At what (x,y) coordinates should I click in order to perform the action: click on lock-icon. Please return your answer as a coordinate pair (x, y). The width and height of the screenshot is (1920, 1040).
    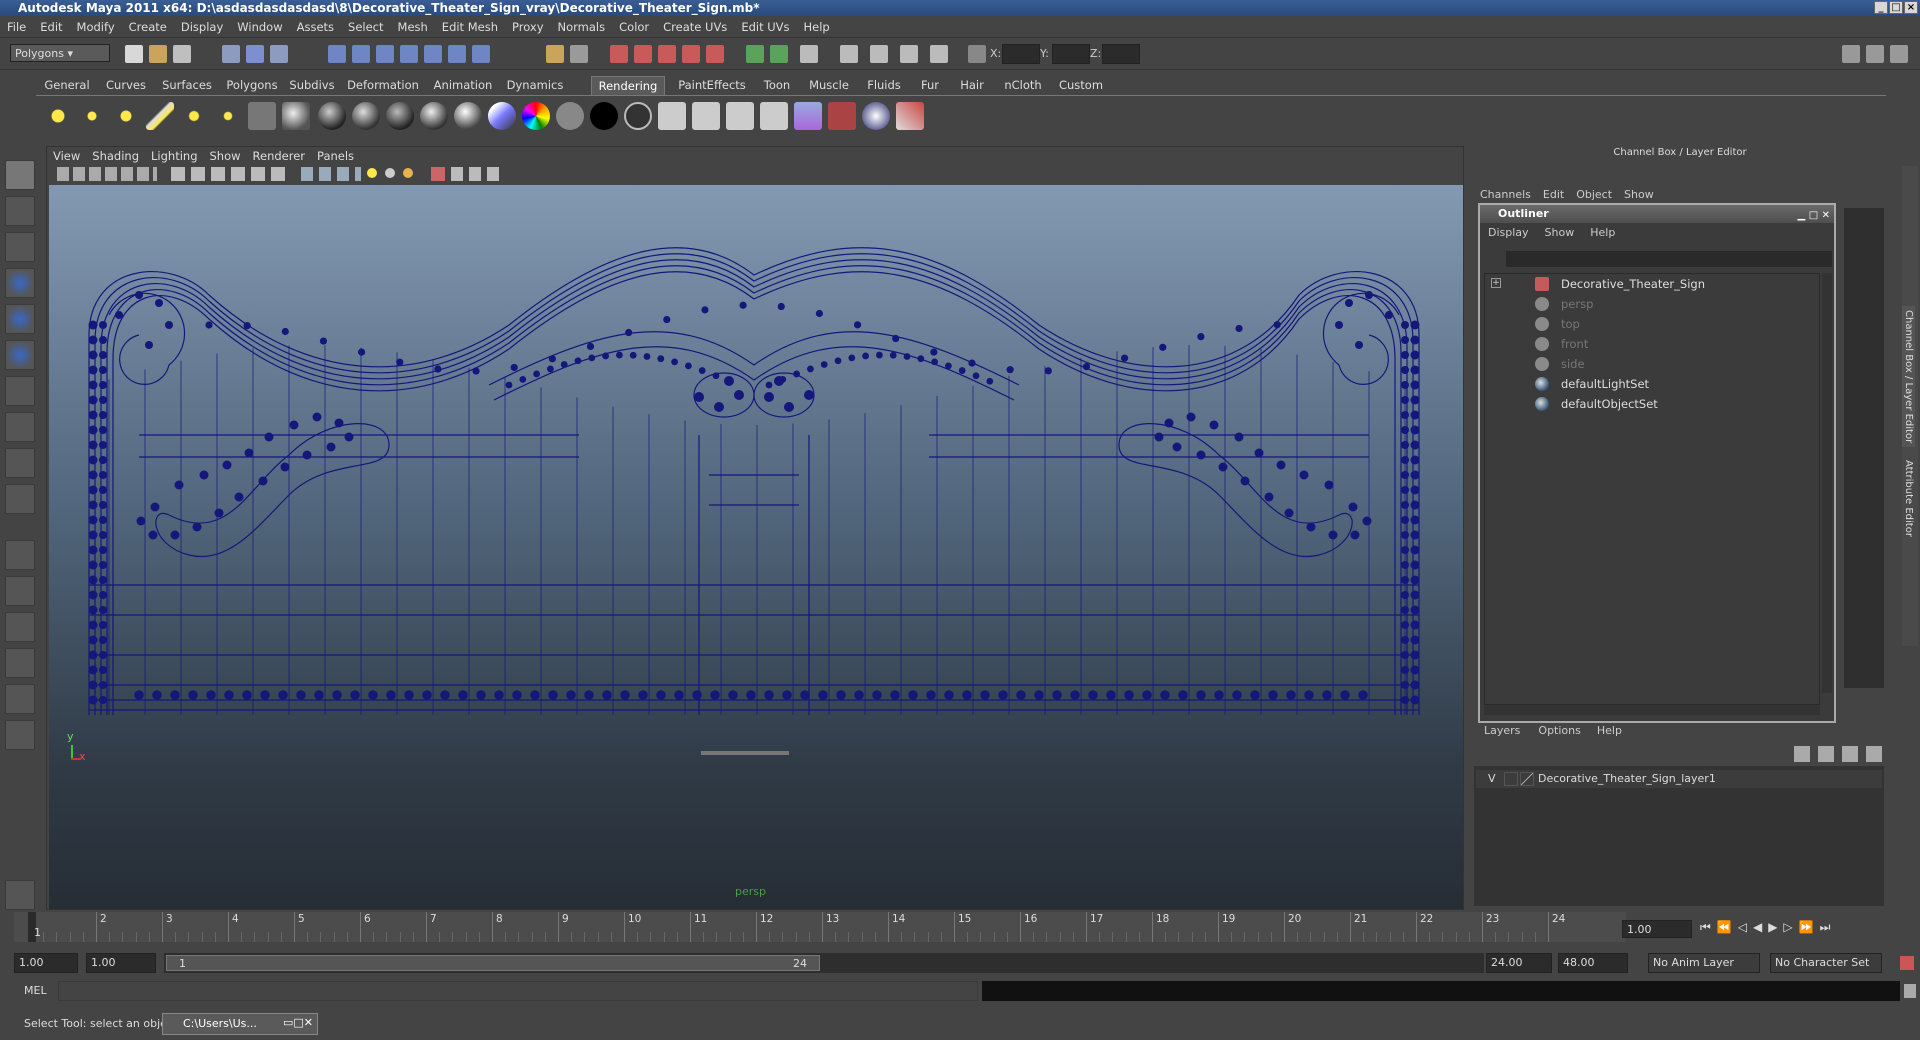
    Looking at the image, I should click on (555, 54).